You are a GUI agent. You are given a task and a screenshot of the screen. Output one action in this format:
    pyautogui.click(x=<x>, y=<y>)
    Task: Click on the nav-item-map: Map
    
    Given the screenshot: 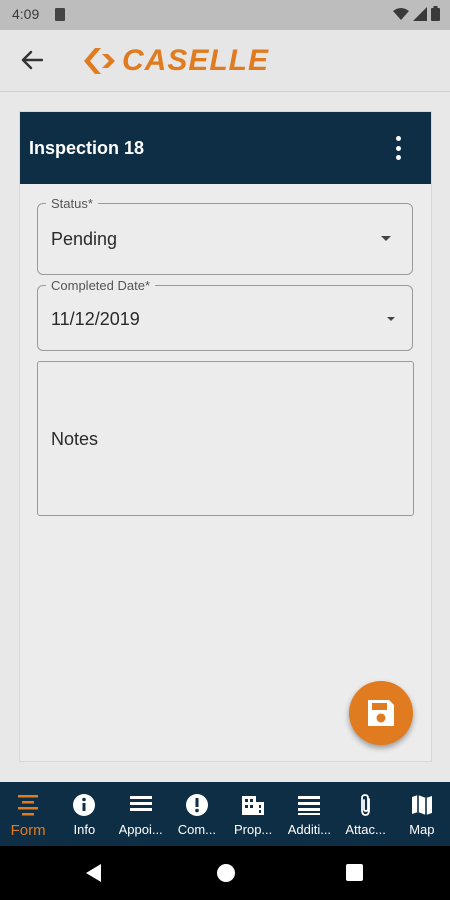 What is the action you would take?
    pyautogui.click(x=422, y=814)
    